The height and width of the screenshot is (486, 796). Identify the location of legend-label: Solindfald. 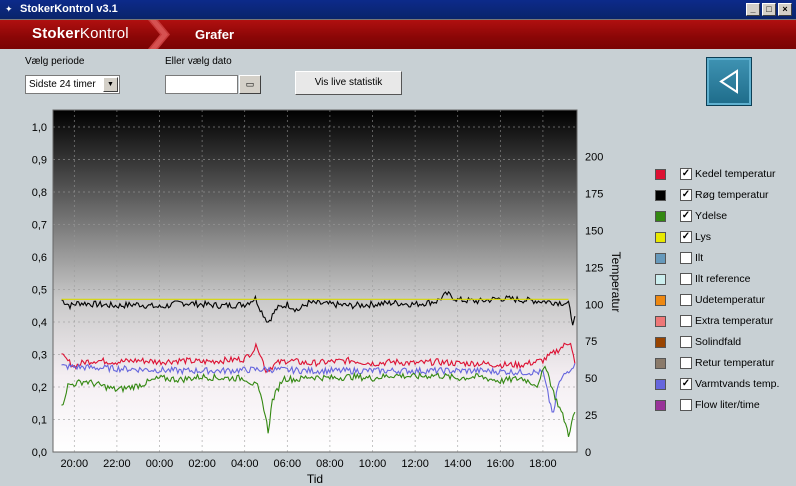
(718, 342).